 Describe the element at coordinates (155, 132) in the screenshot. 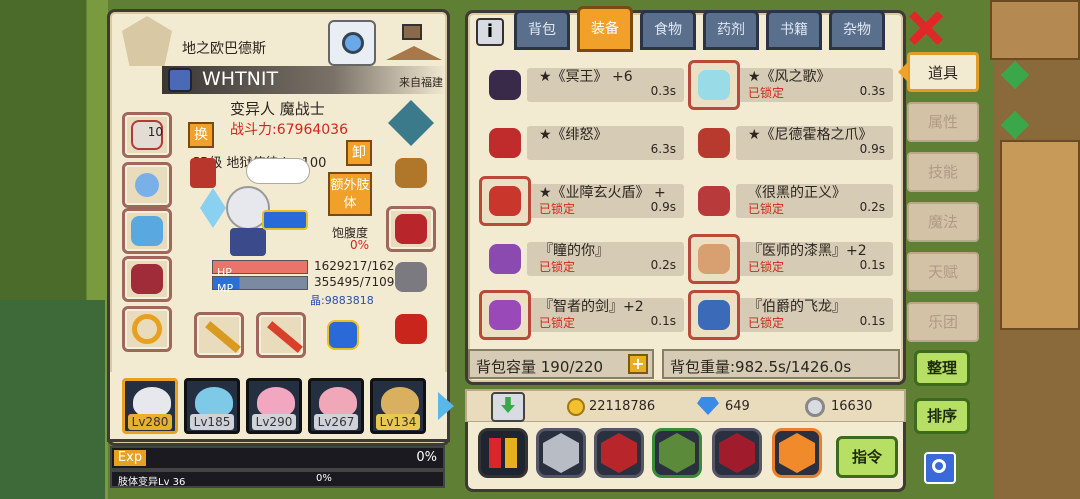

I see `helmet-badge: 10` at that location.